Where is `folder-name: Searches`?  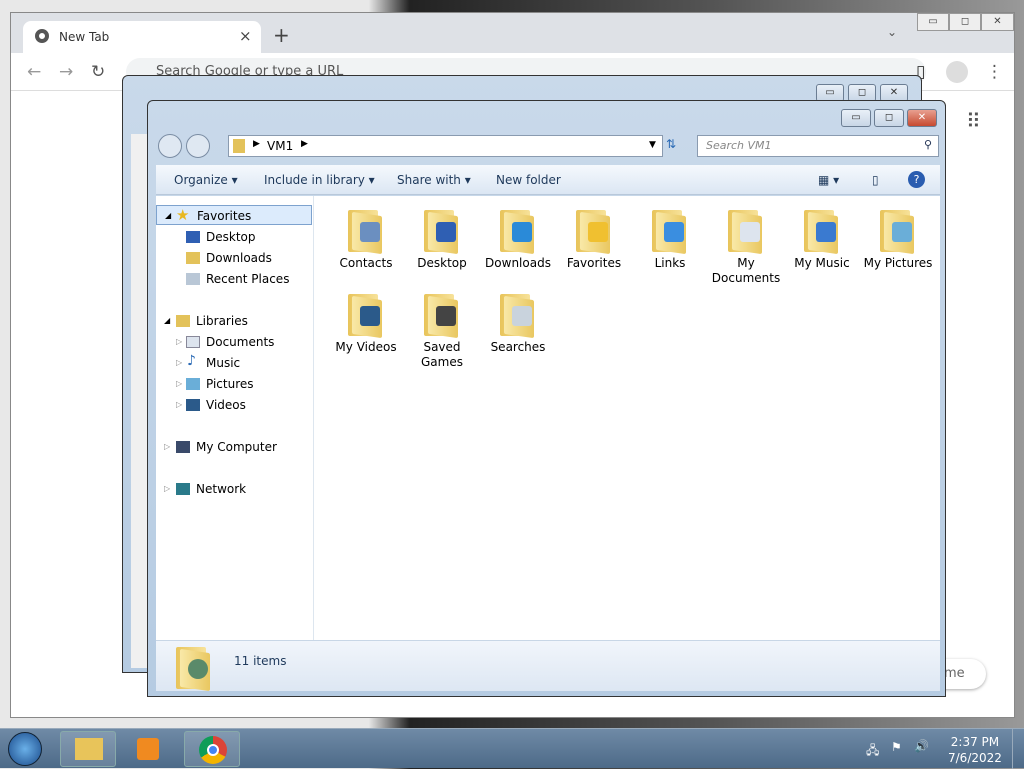 folder-name: Searches is located at coordinates (518, 347).